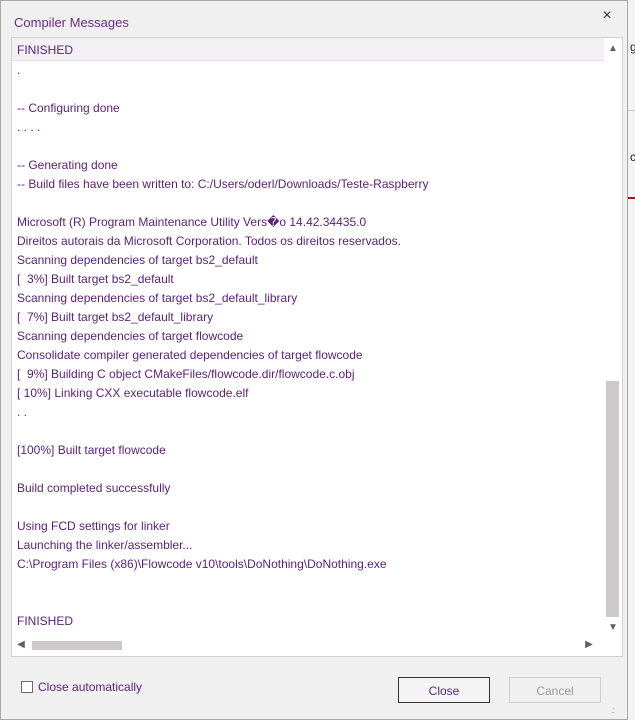 This screenshot has height=720, width=635. What do you see at coordinates (308, 645) in the screenshot?
I see `horizontal-scrollbar: ◀ ▶` at bounding box center [308, 645].